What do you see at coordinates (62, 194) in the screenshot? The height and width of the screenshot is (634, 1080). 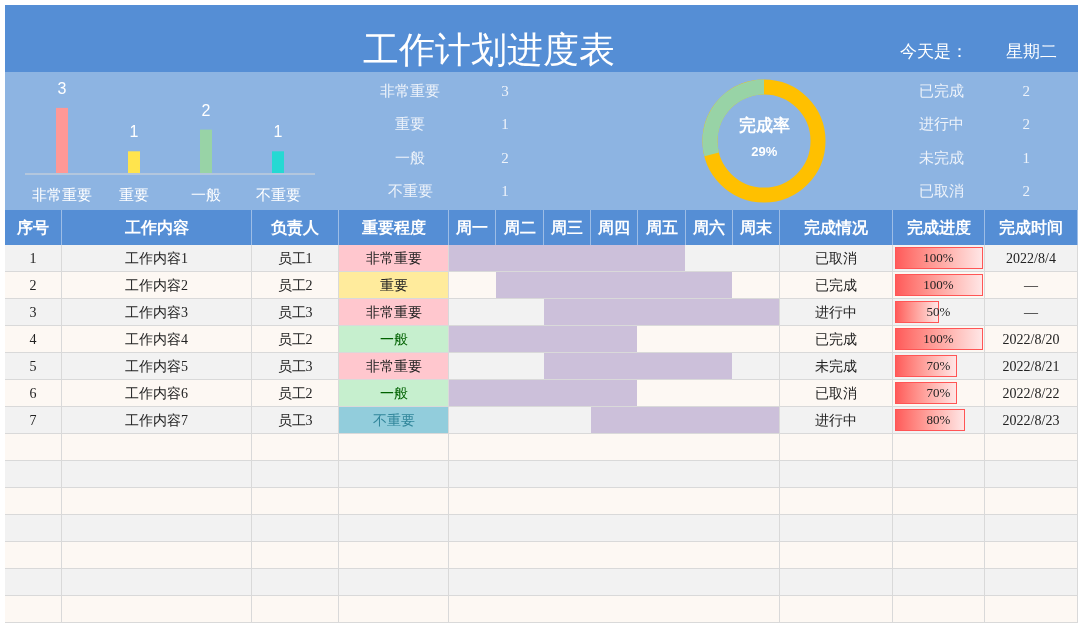 I see `axis-label: 非常重要` at bounding box center [62, 194].